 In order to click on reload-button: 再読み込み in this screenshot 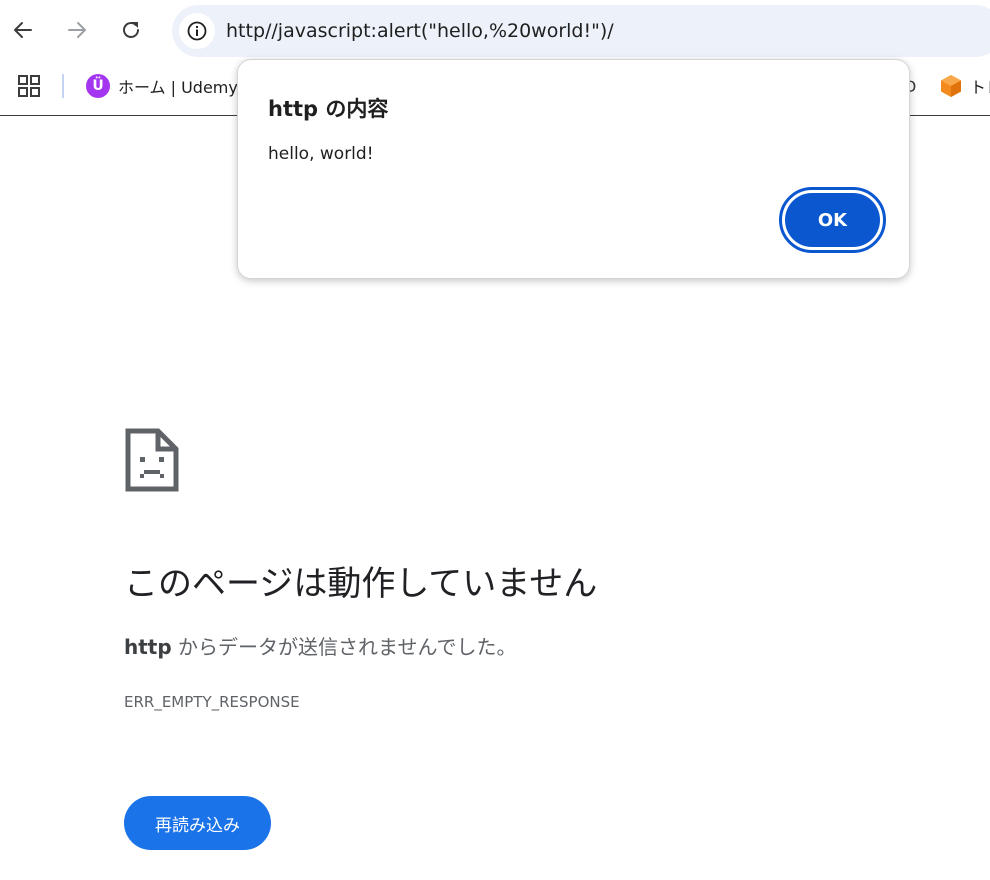, I will do `click(197, 823)`.